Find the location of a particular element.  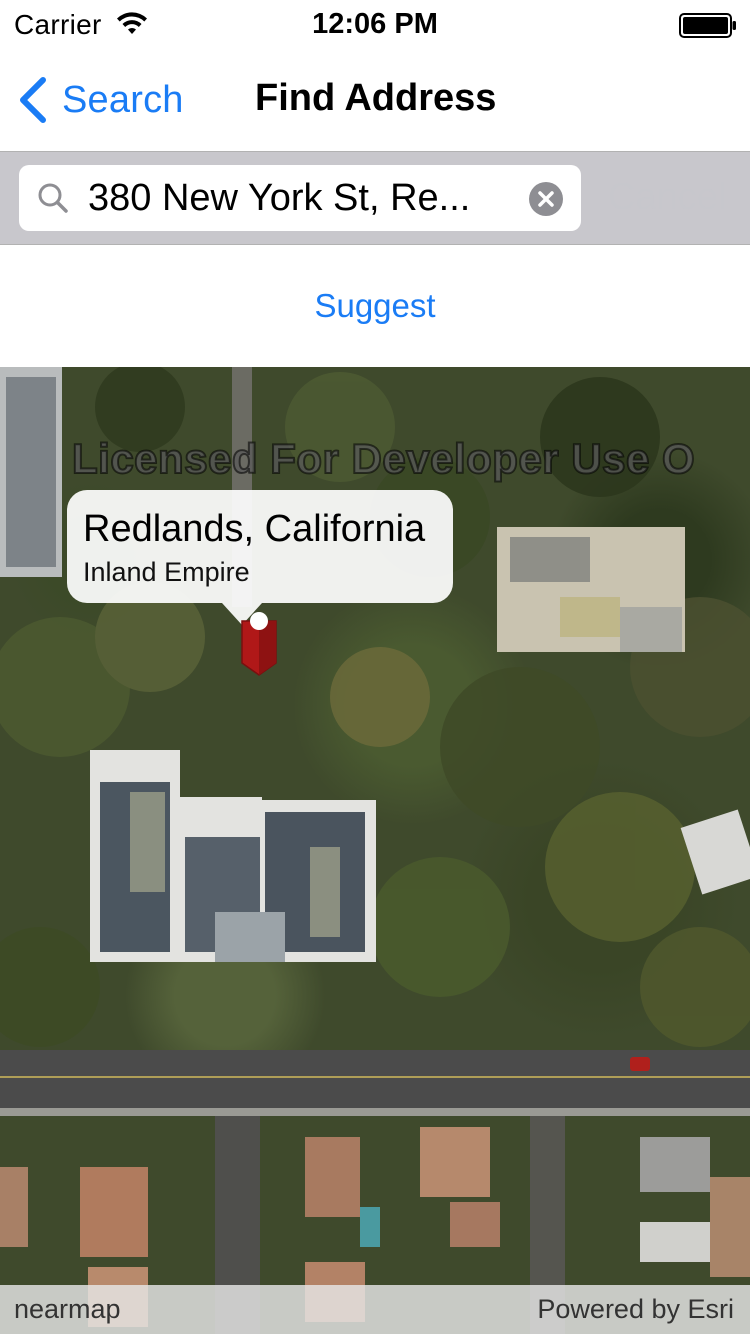

status-bar: Carrier 12:06 PM is located at coordinates (375, 25).